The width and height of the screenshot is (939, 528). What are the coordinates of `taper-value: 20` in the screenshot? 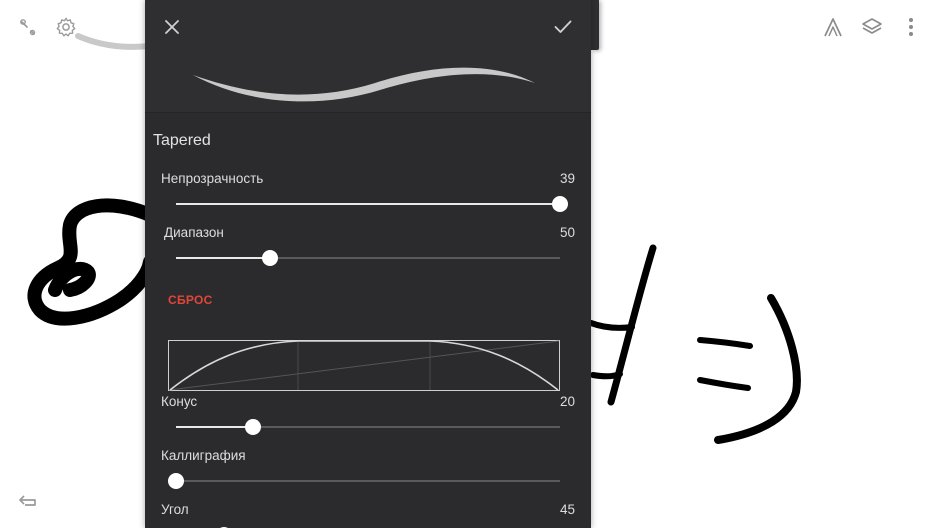 It's located at (567, 401).